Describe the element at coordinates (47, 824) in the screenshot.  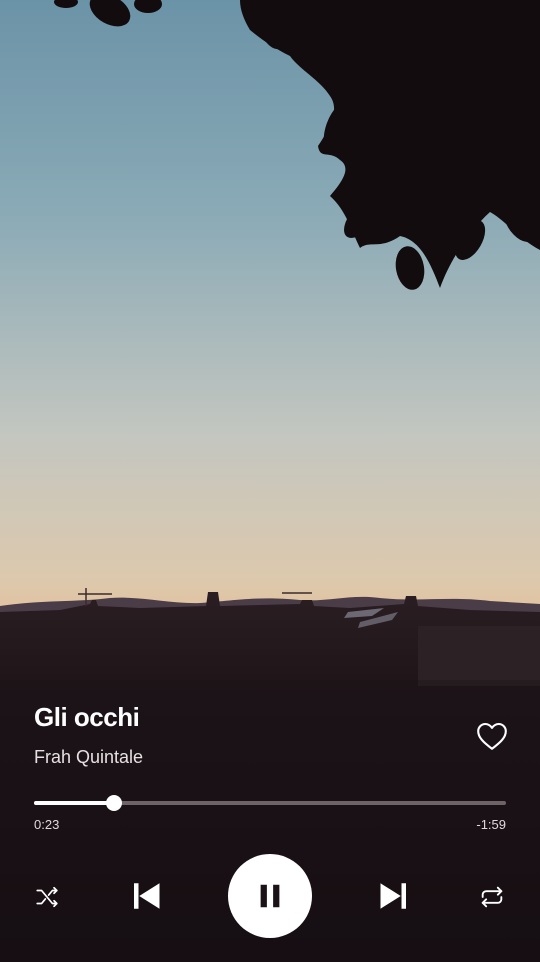
I see `elapsed-time: 0:23` at that location.